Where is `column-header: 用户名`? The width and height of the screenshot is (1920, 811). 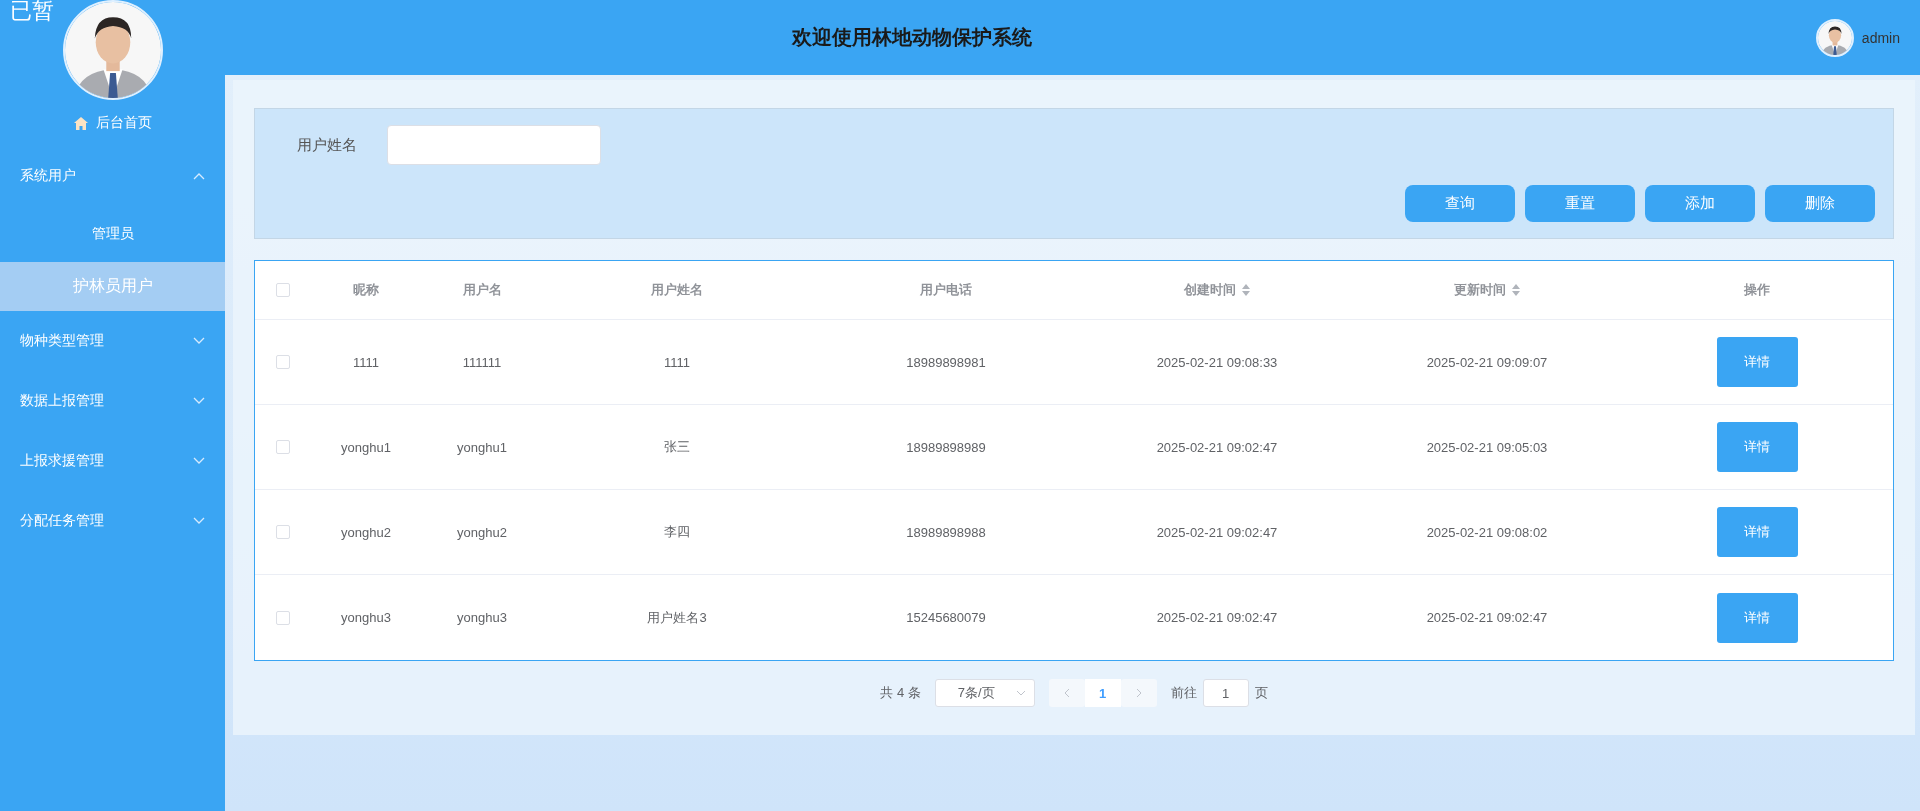 column-header: 用户名 is located at coordinates (482, 290).